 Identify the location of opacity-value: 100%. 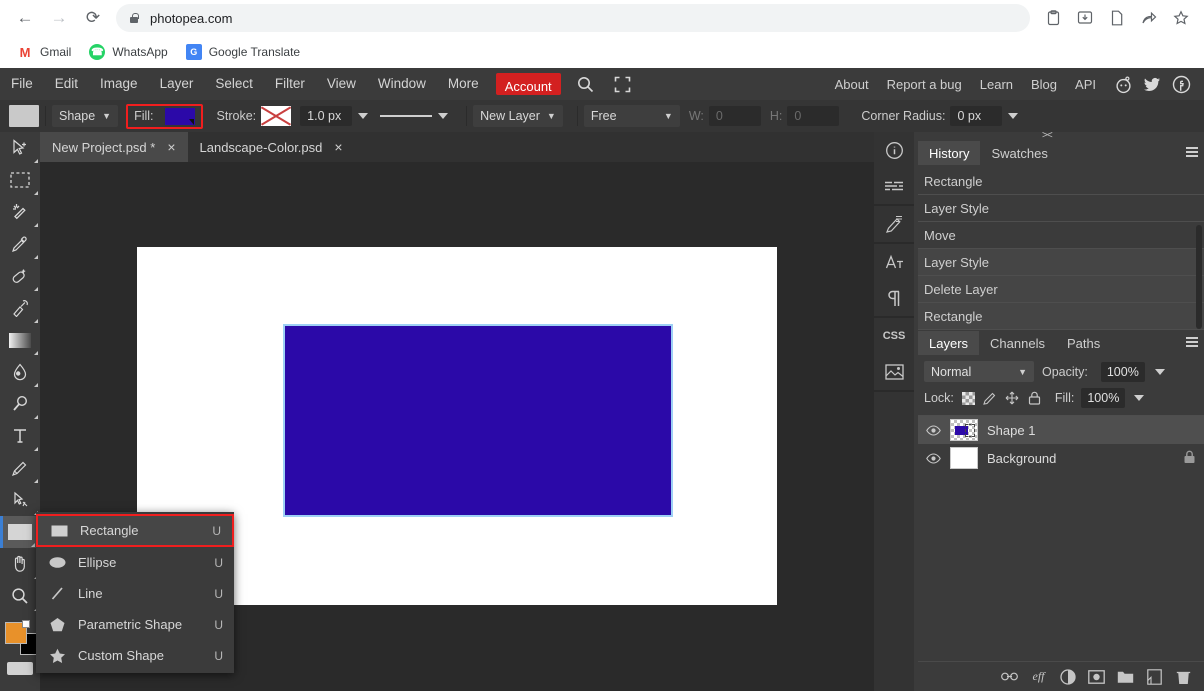
(1122, 371).